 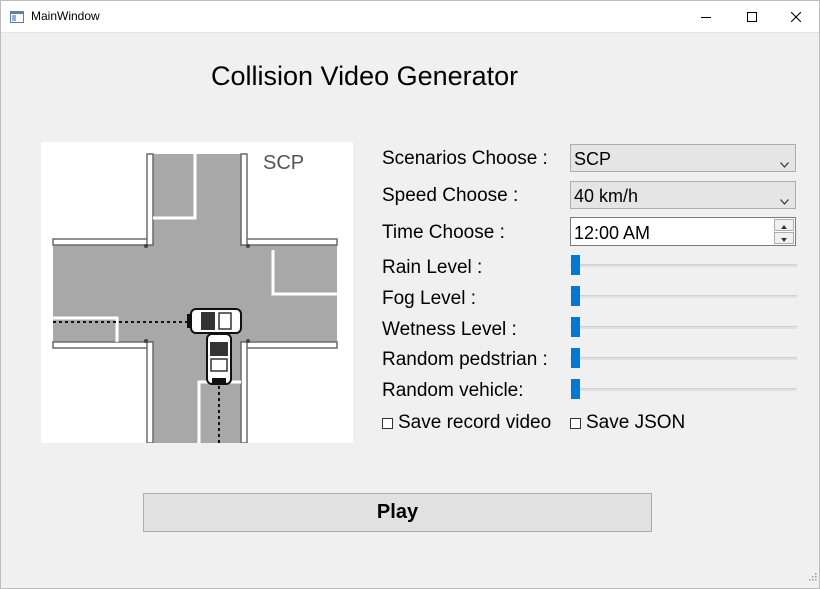 I want to click on fog-level-label: Fog Level :, so click(x=429, y=298).